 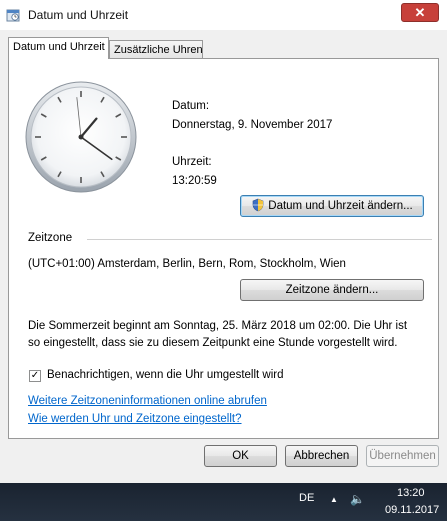 I want to click on section-divider, so click(x=259, y=239).